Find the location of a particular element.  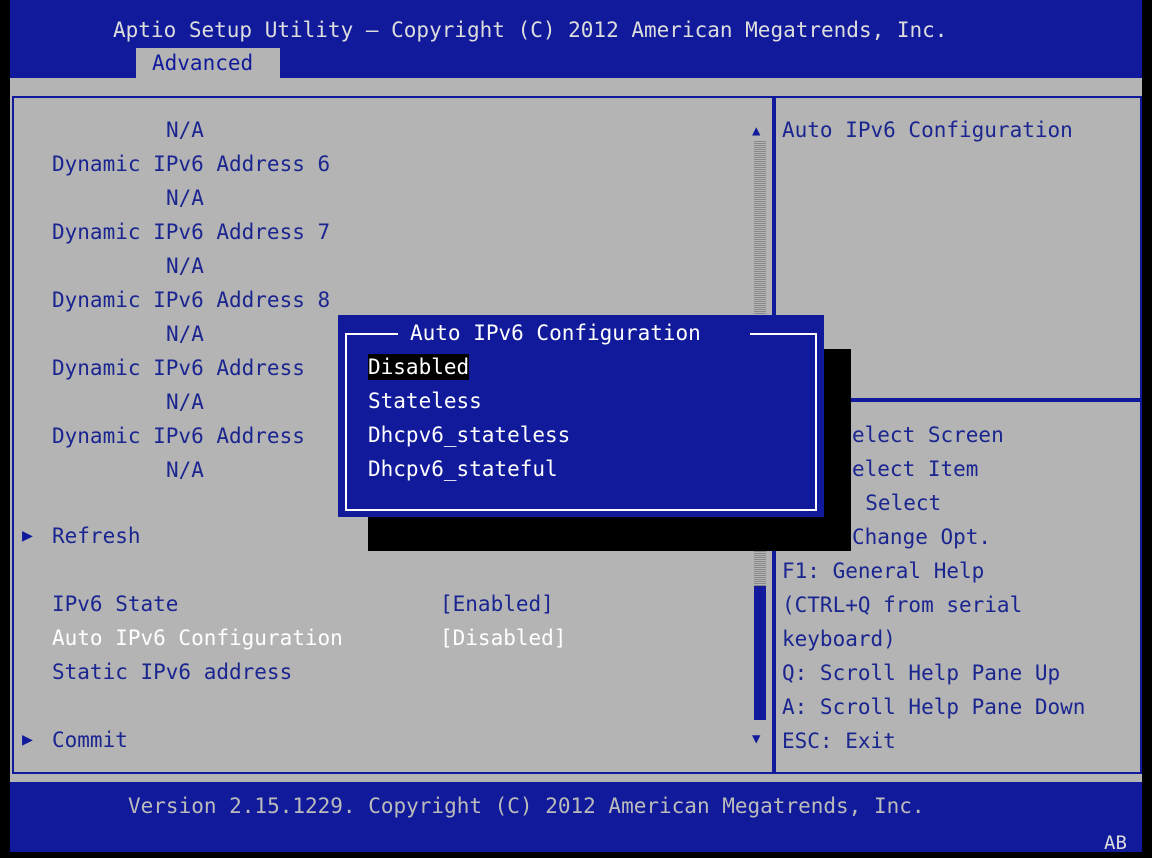

help-key-q: Q: Scroll Help Pane Up is located at coordinates (921, 673).